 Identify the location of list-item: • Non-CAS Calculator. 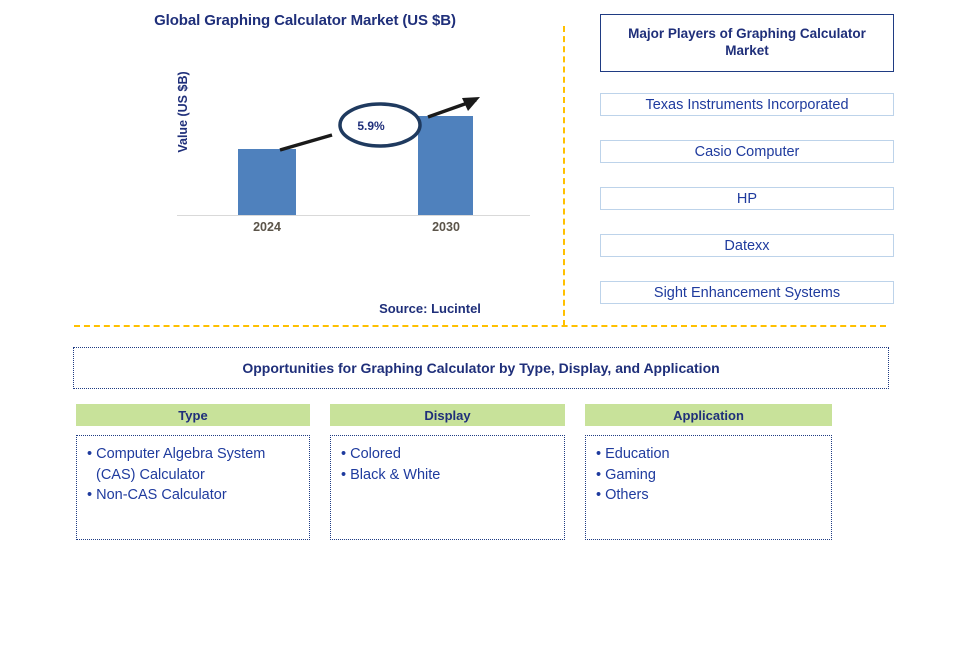
(157, 495).